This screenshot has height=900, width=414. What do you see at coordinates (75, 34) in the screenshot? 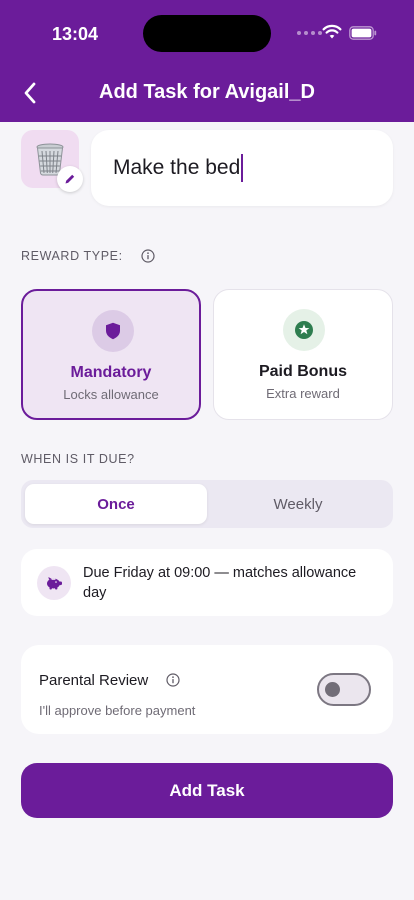
I see `status-time: 13:04` at bounding box center [75, 34].